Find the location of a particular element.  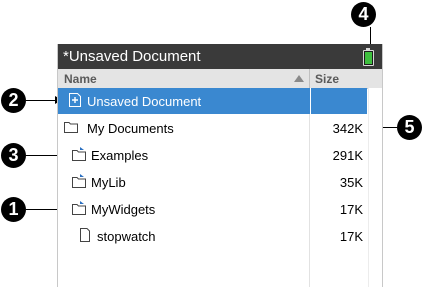

folder-icon is located at coordinates (71, 127).